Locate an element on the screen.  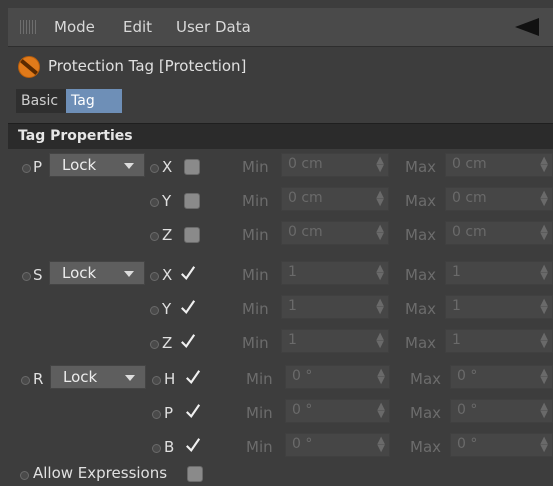
max-value: 1 is located at coordinates (456, 306).